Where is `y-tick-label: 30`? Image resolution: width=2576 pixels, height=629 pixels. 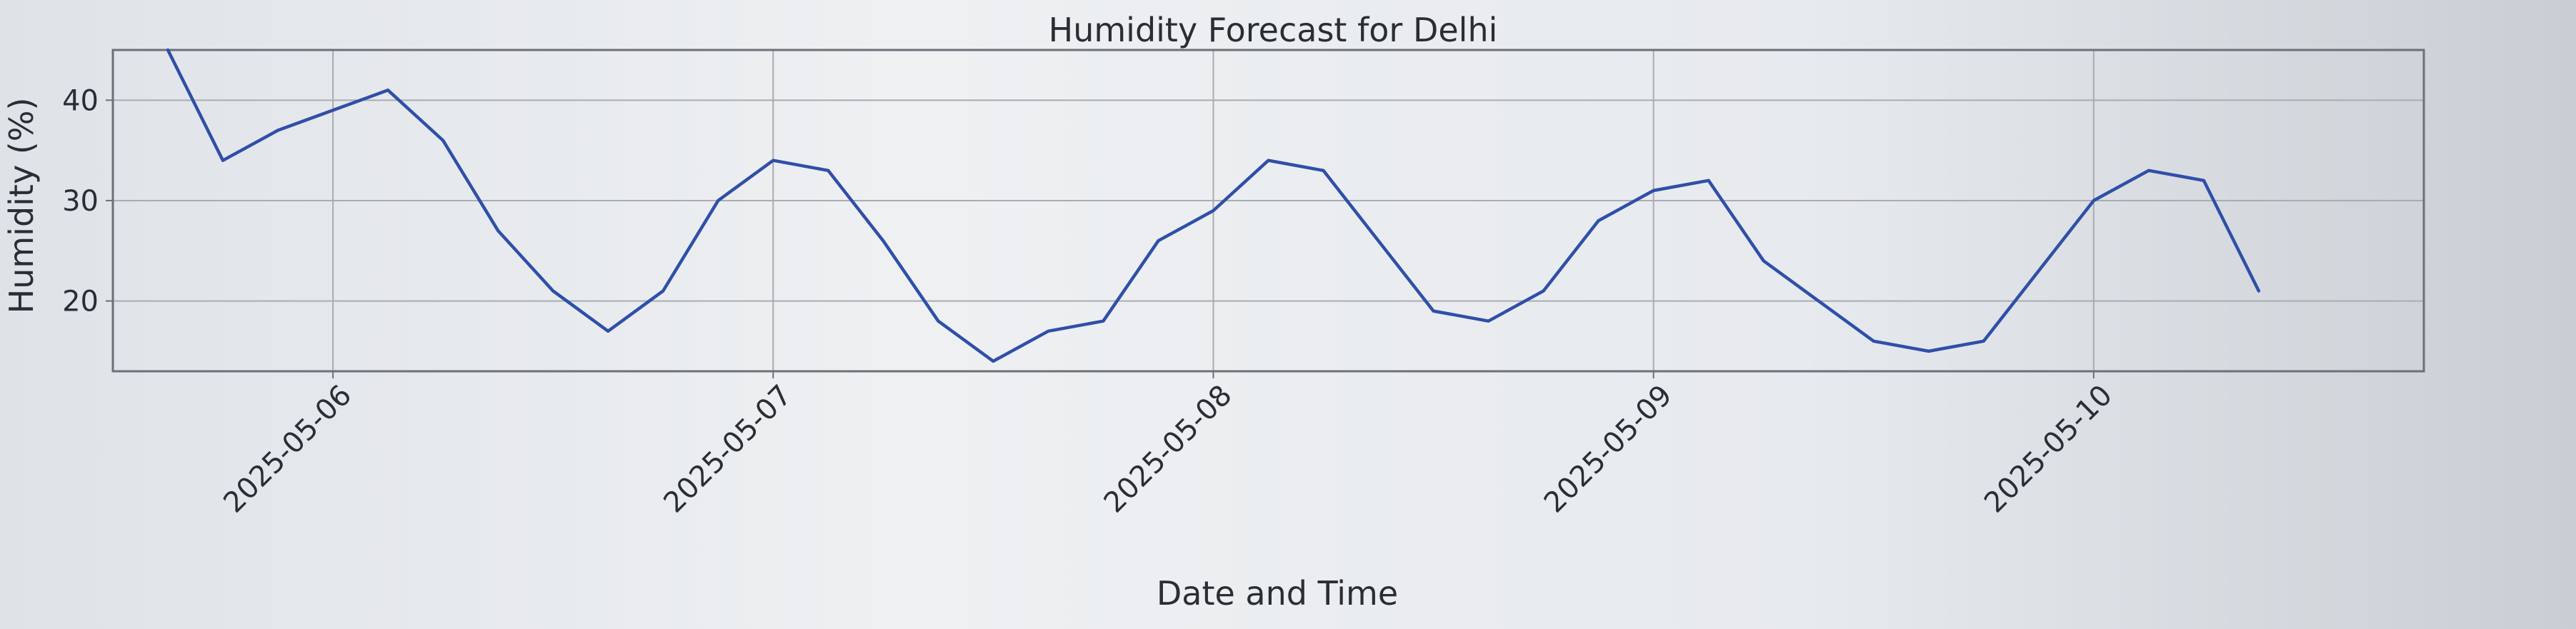 y-tick-label: 30 is located at coordinates (80, 201).